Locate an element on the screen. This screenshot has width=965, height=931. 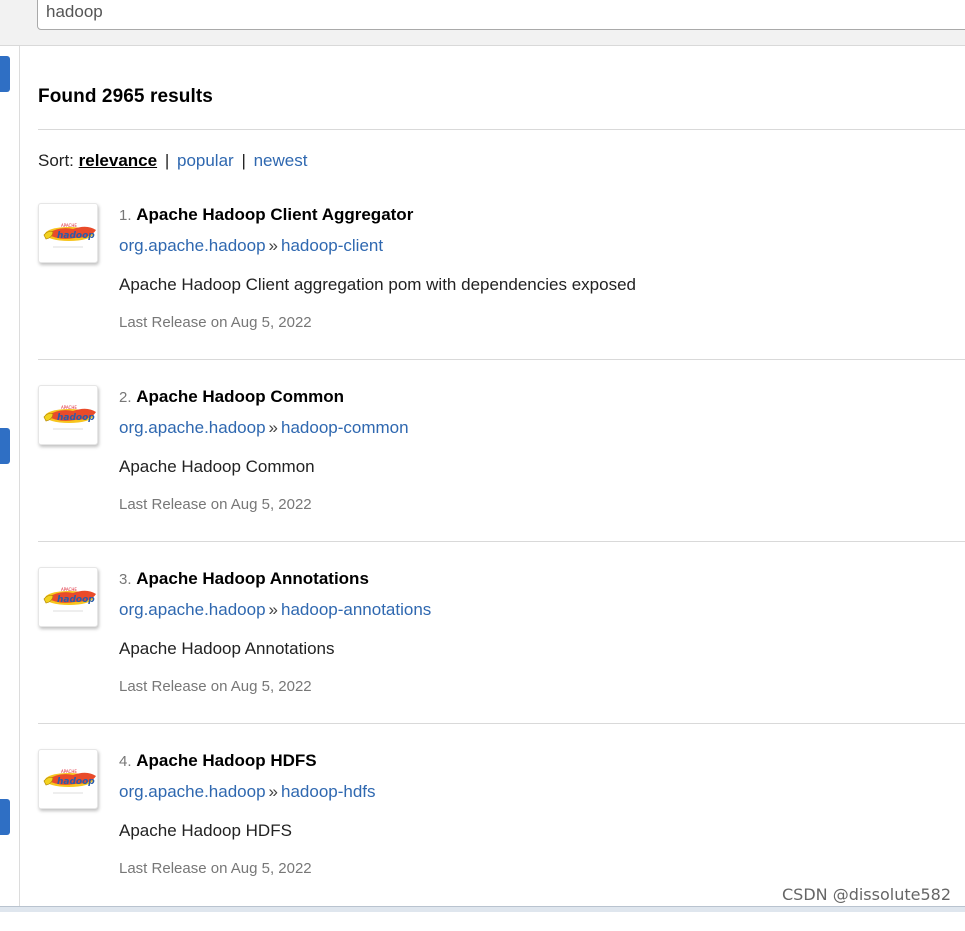
result-coordinates: org.apache.hadoop» hadoop-annotations is located at coordinates (275, 610).